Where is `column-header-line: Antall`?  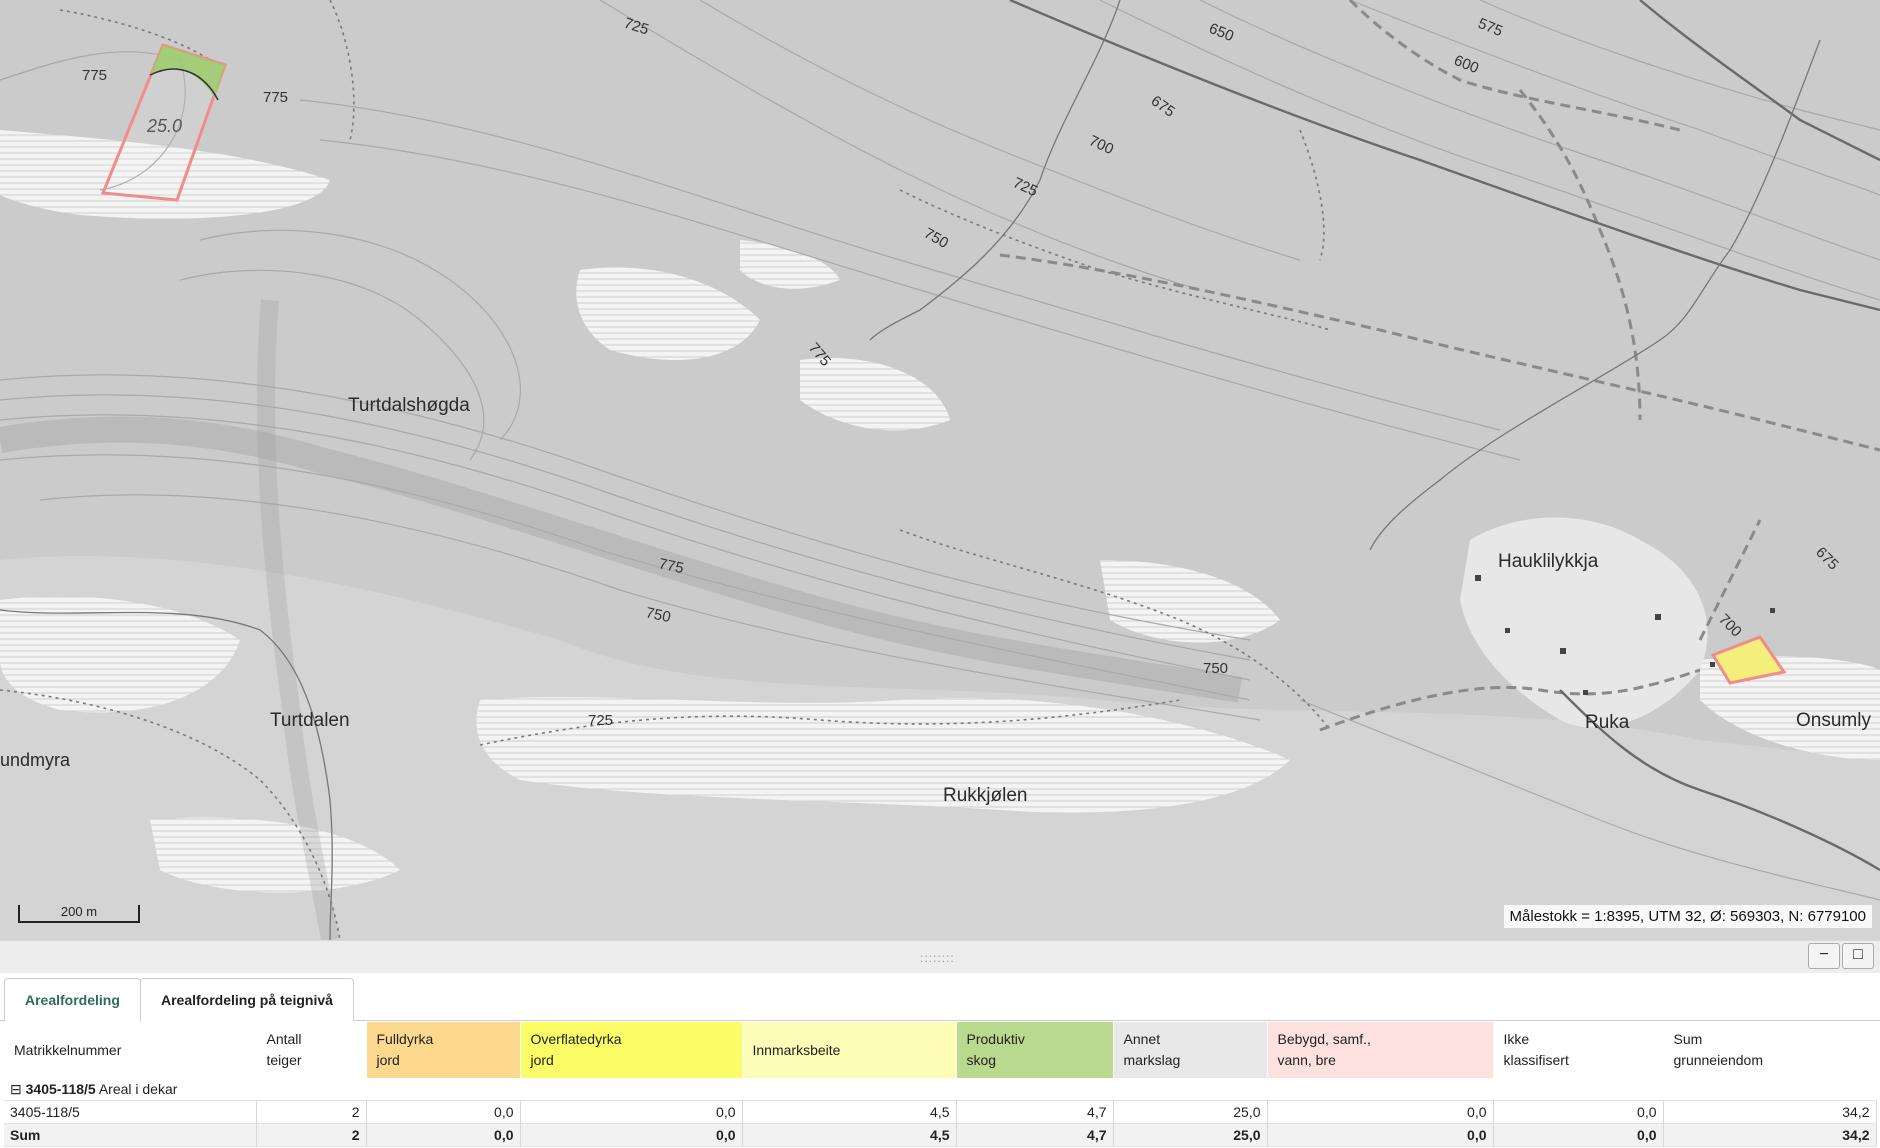
column-header-line: Antall is located at coordinates (284, 1039).